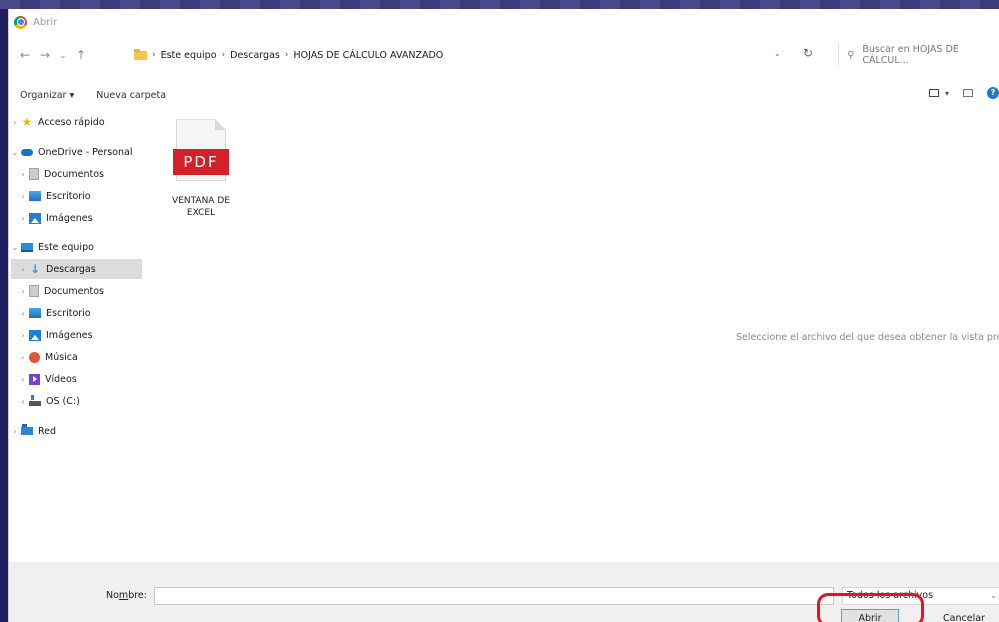  What do you see at coordinates (968, 93) in the screenshot?
I see `preview-pane-icon` at bounding box center [968, 93].